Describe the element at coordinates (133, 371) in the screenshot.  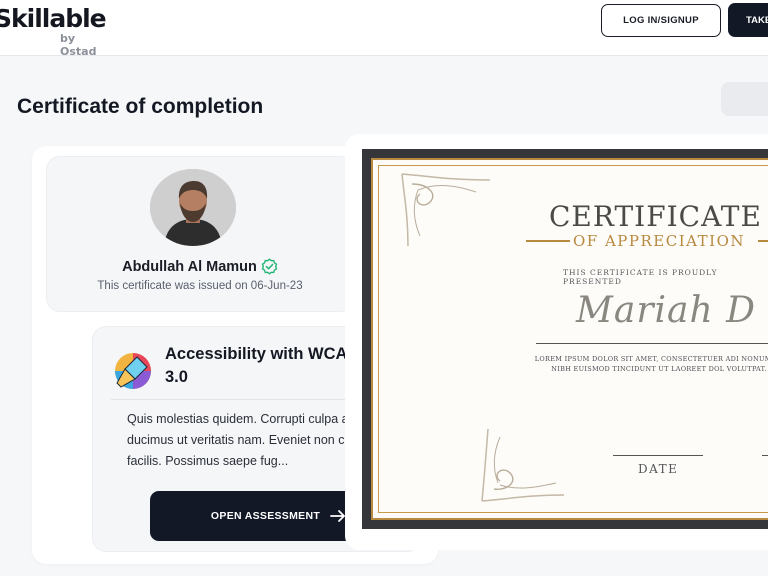
I see `paint-brush-icon` at that location.